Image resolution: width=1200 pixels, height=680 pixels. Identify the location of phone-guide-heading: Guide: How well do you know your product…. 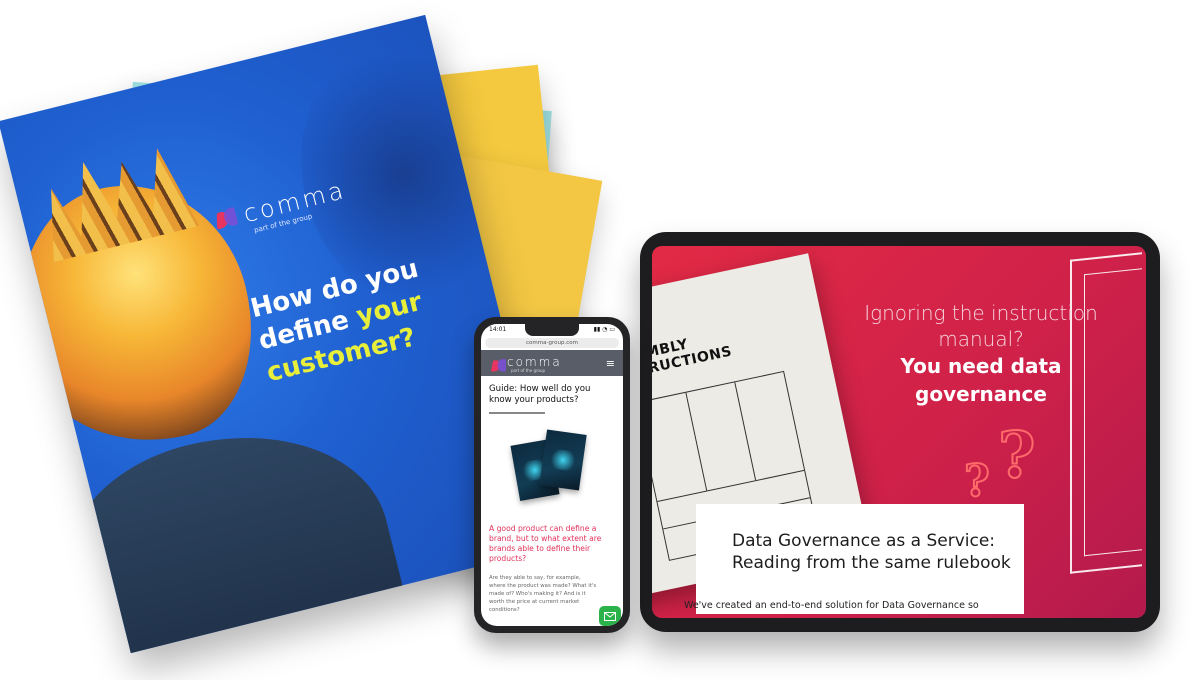
(540, 394).